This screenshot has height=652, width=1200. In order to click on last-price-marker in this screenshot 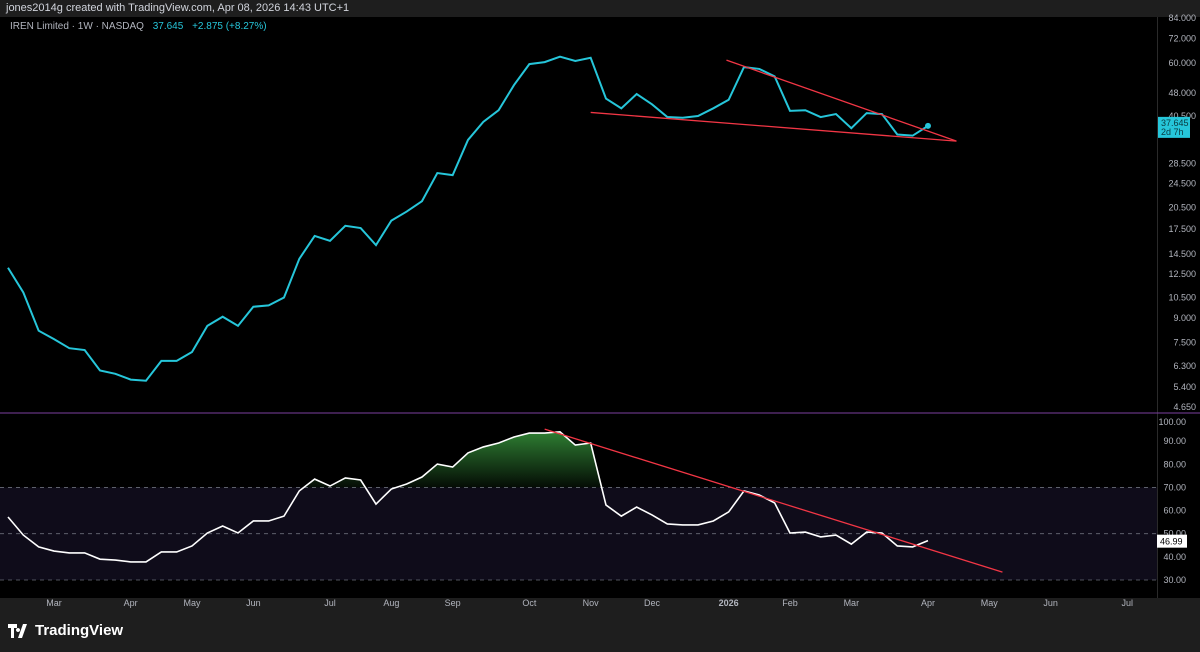, I will do `click(927, 125)`.